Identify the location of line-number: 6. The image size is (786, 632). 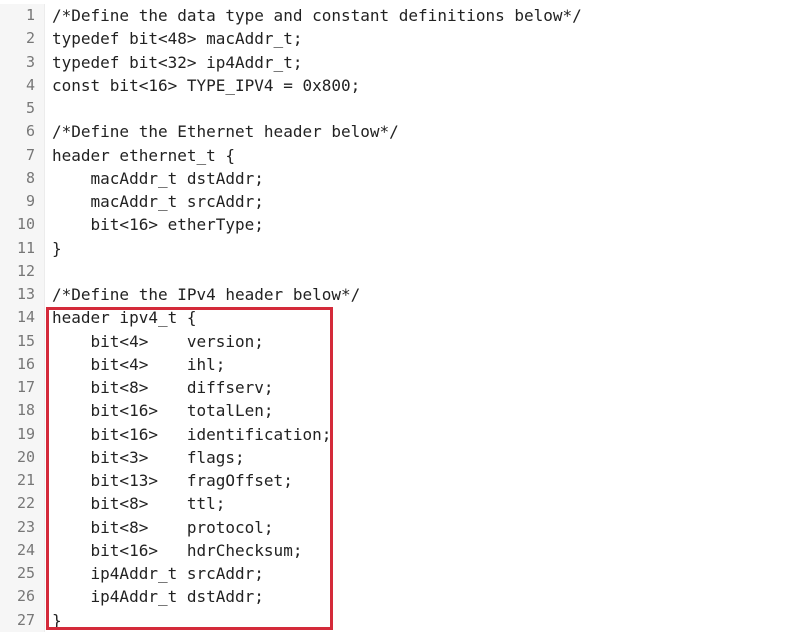
(30, 131).